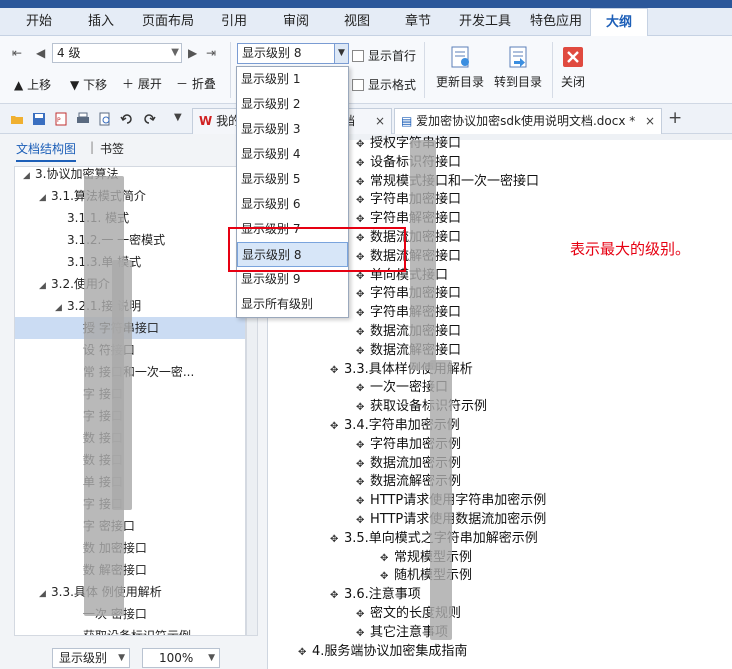  What do you see at coordinates (17, 119) in the screenshot?
I see `open-folder-icon` at bounding box center [17, 119].